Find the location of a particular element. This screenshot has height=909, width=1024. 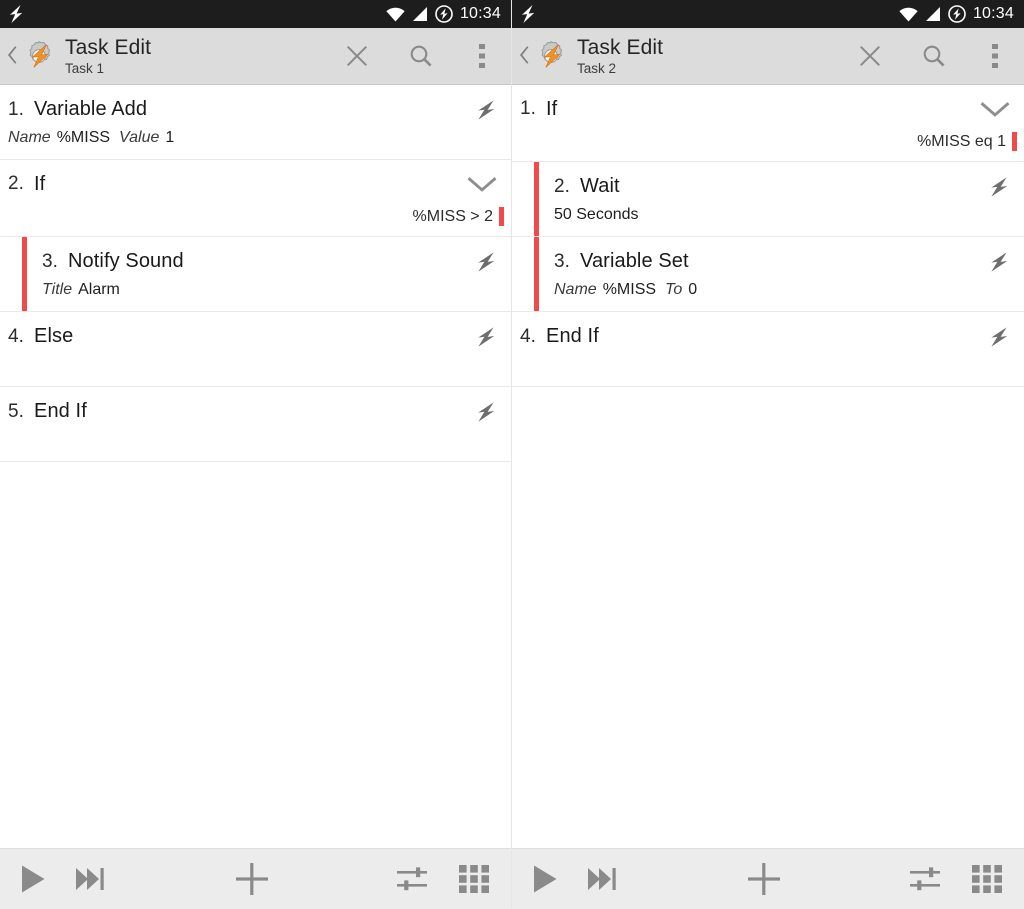

action-row-inner: 2. Wait 50 Seconds is located at coordinates (768, 199).